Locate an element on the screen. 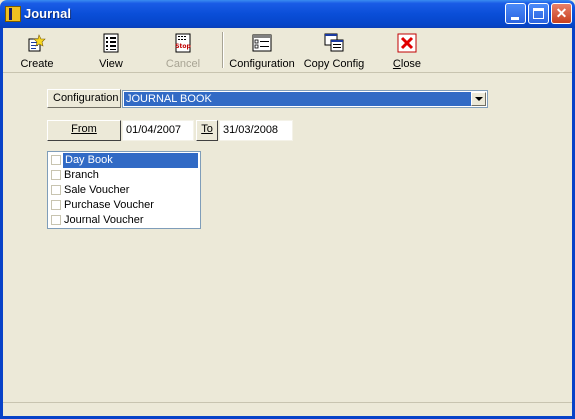 The width and height of the screenshot is (575, 419). toolbar-separator is located at coordinates (223, 50).